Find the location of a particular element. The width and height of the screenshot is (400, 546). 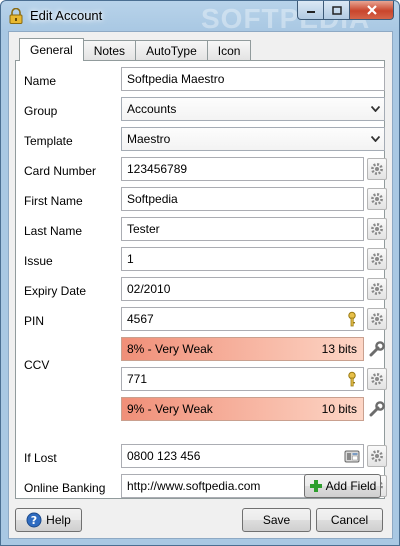

if-lost-label: If Lost is located at coordinates (40, 458).